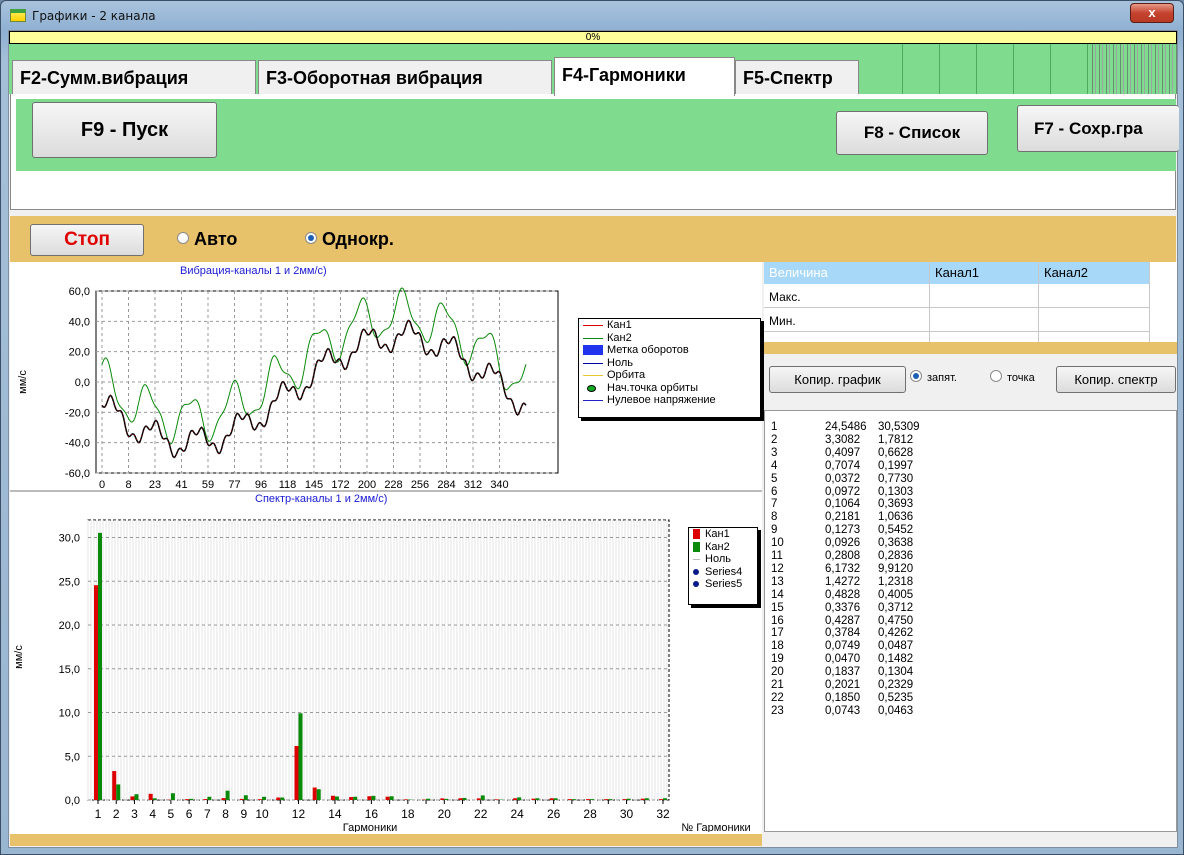 This screenshot has width=1184, height=855. What do you see at coordinates (627, 814) in the screenshot?
I see `chart2-xtick: 30` at bounding box center [627, 814].